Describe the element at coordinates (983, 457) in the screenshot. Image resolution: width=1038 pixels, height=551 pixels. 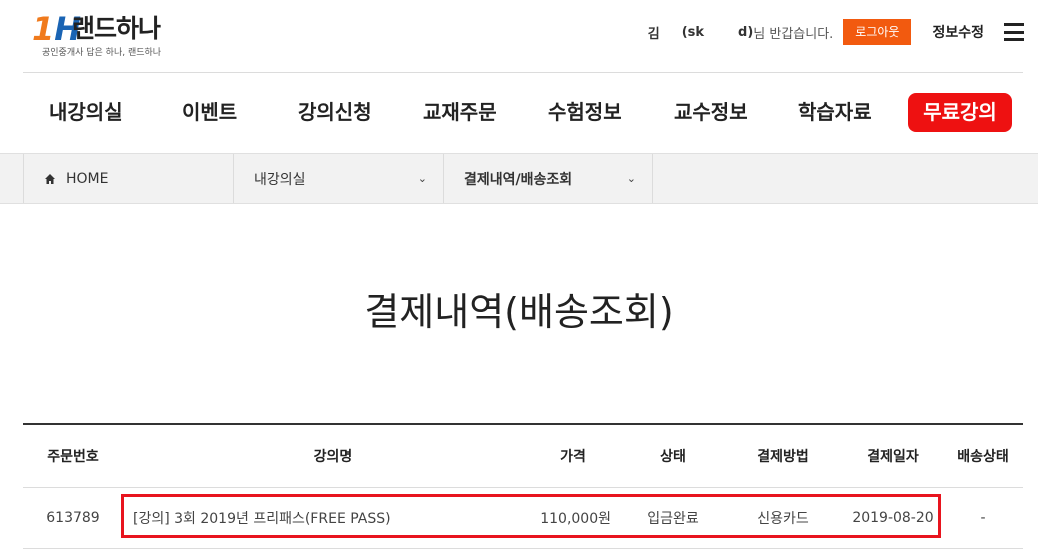
I see `col-shipping-status: 배송상태` at that location.